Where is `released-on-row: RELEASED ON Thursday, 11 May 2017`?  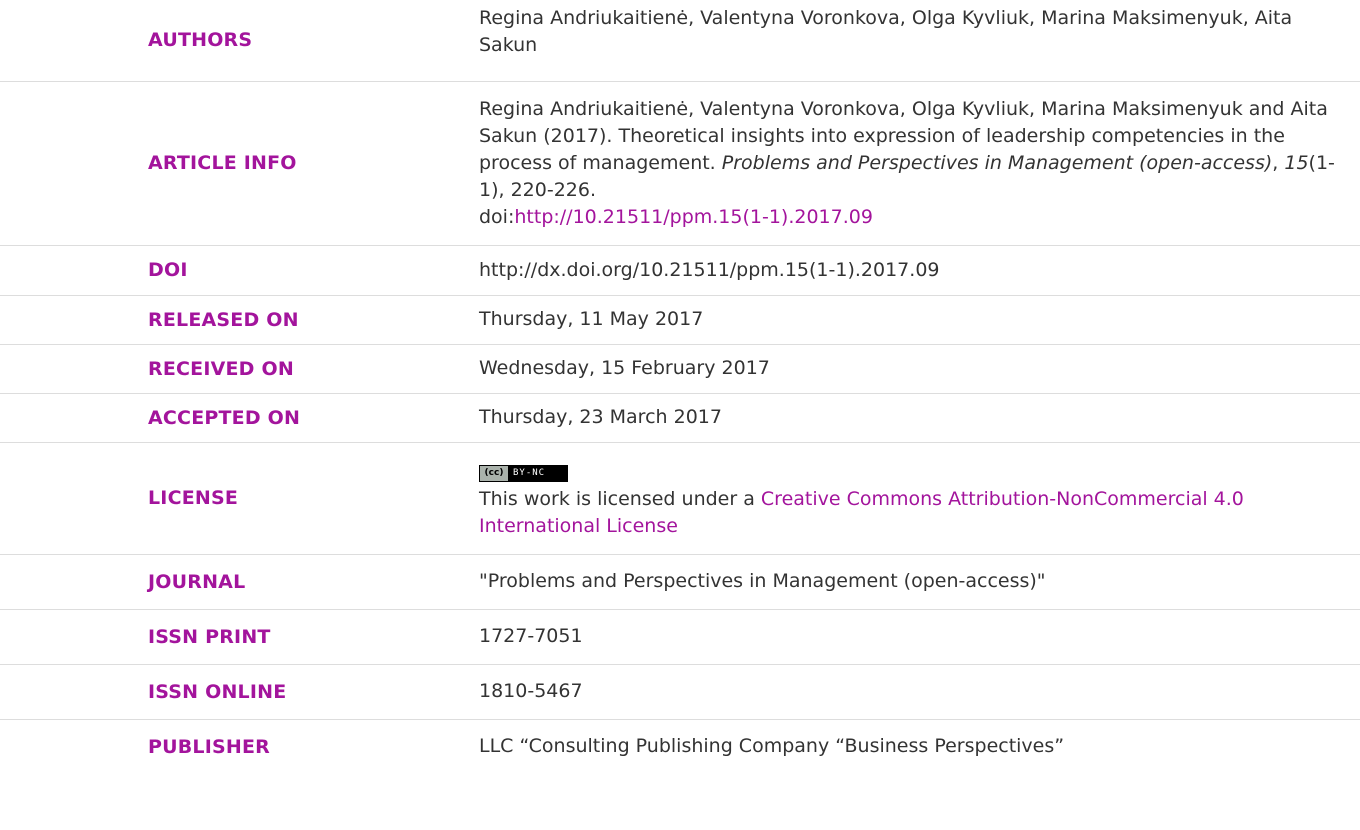 released-on-row: RELEASED ON Thursday, 11 May 2017 is located at coordinates (680, 319).